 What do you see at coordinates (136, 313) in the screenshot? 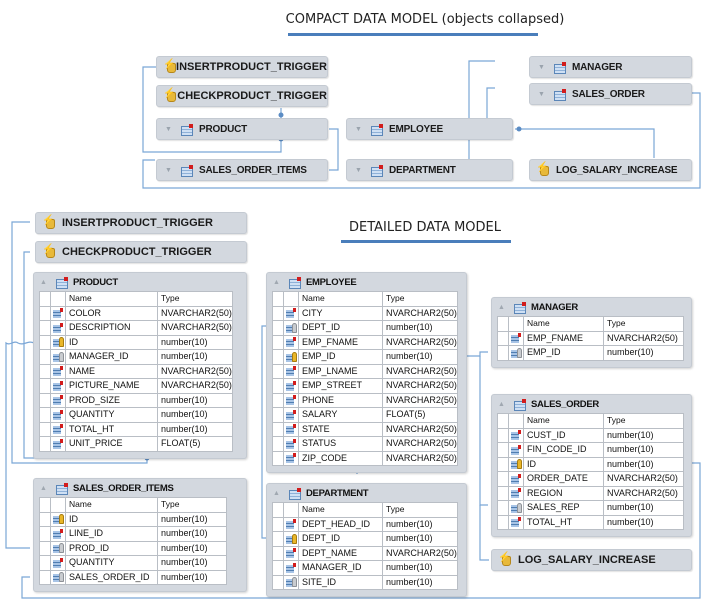
I see `column-row: COLOR NVARCHAR2(50)` at bounding box center [136, 313].